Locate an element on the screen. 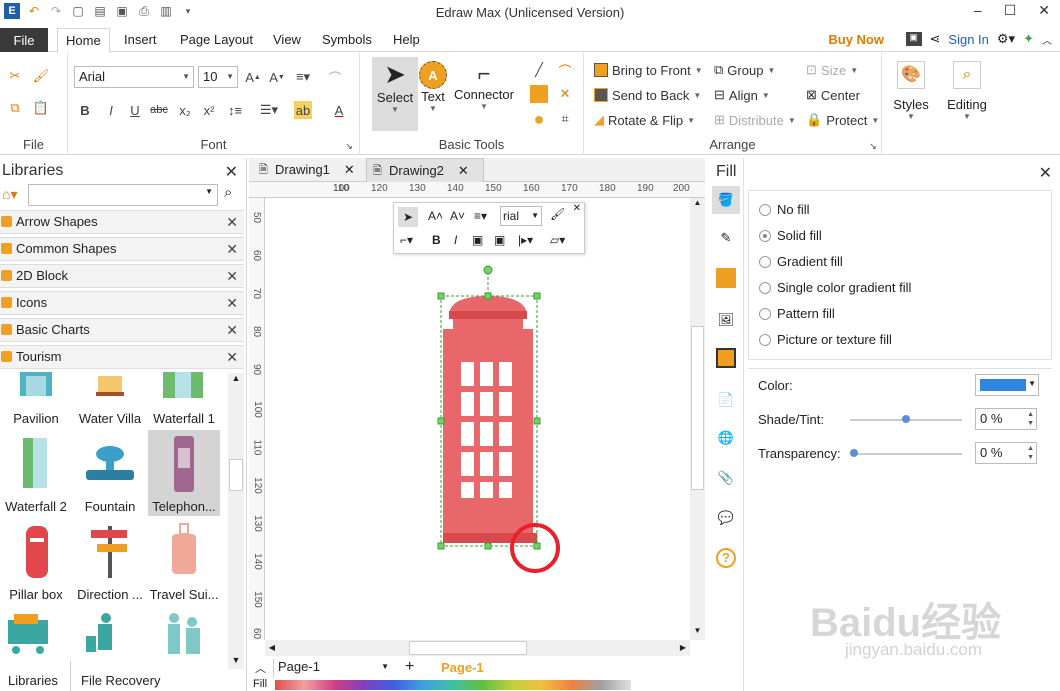  shadow-square-icon is located at coordinates (726, 278).